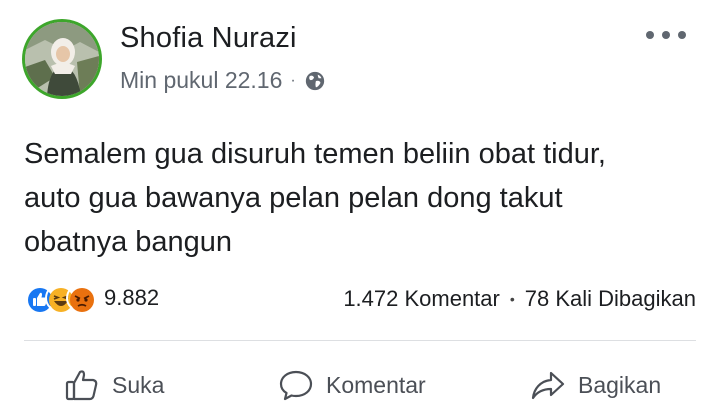 This screenshot has width=720, height=413. I want to click on author-name: Shofia Nurazi, so click(208, 38).